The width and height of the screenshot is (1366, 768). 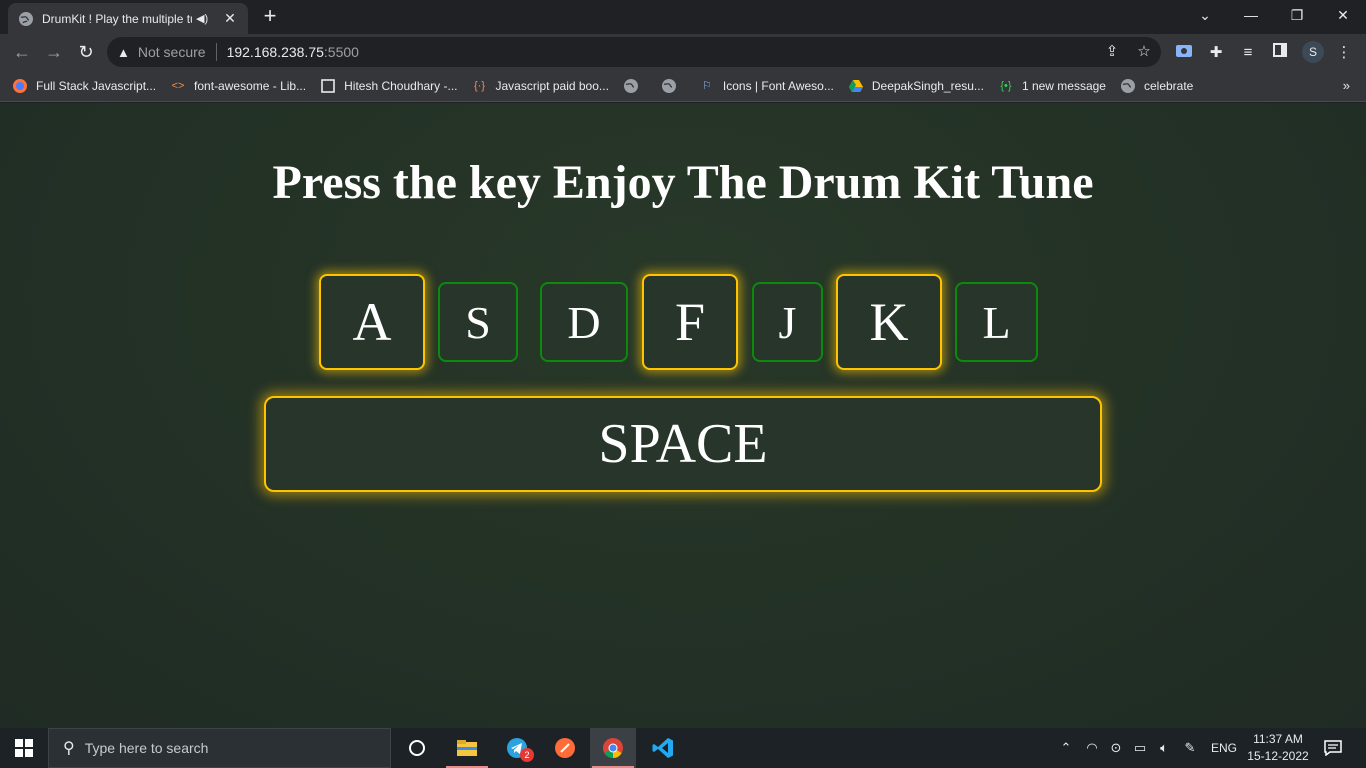 What do you see at coordinates (146, 748) in the screenshot?
I see `search-placeholder: Type here to search` at bounding box center [146, 748].